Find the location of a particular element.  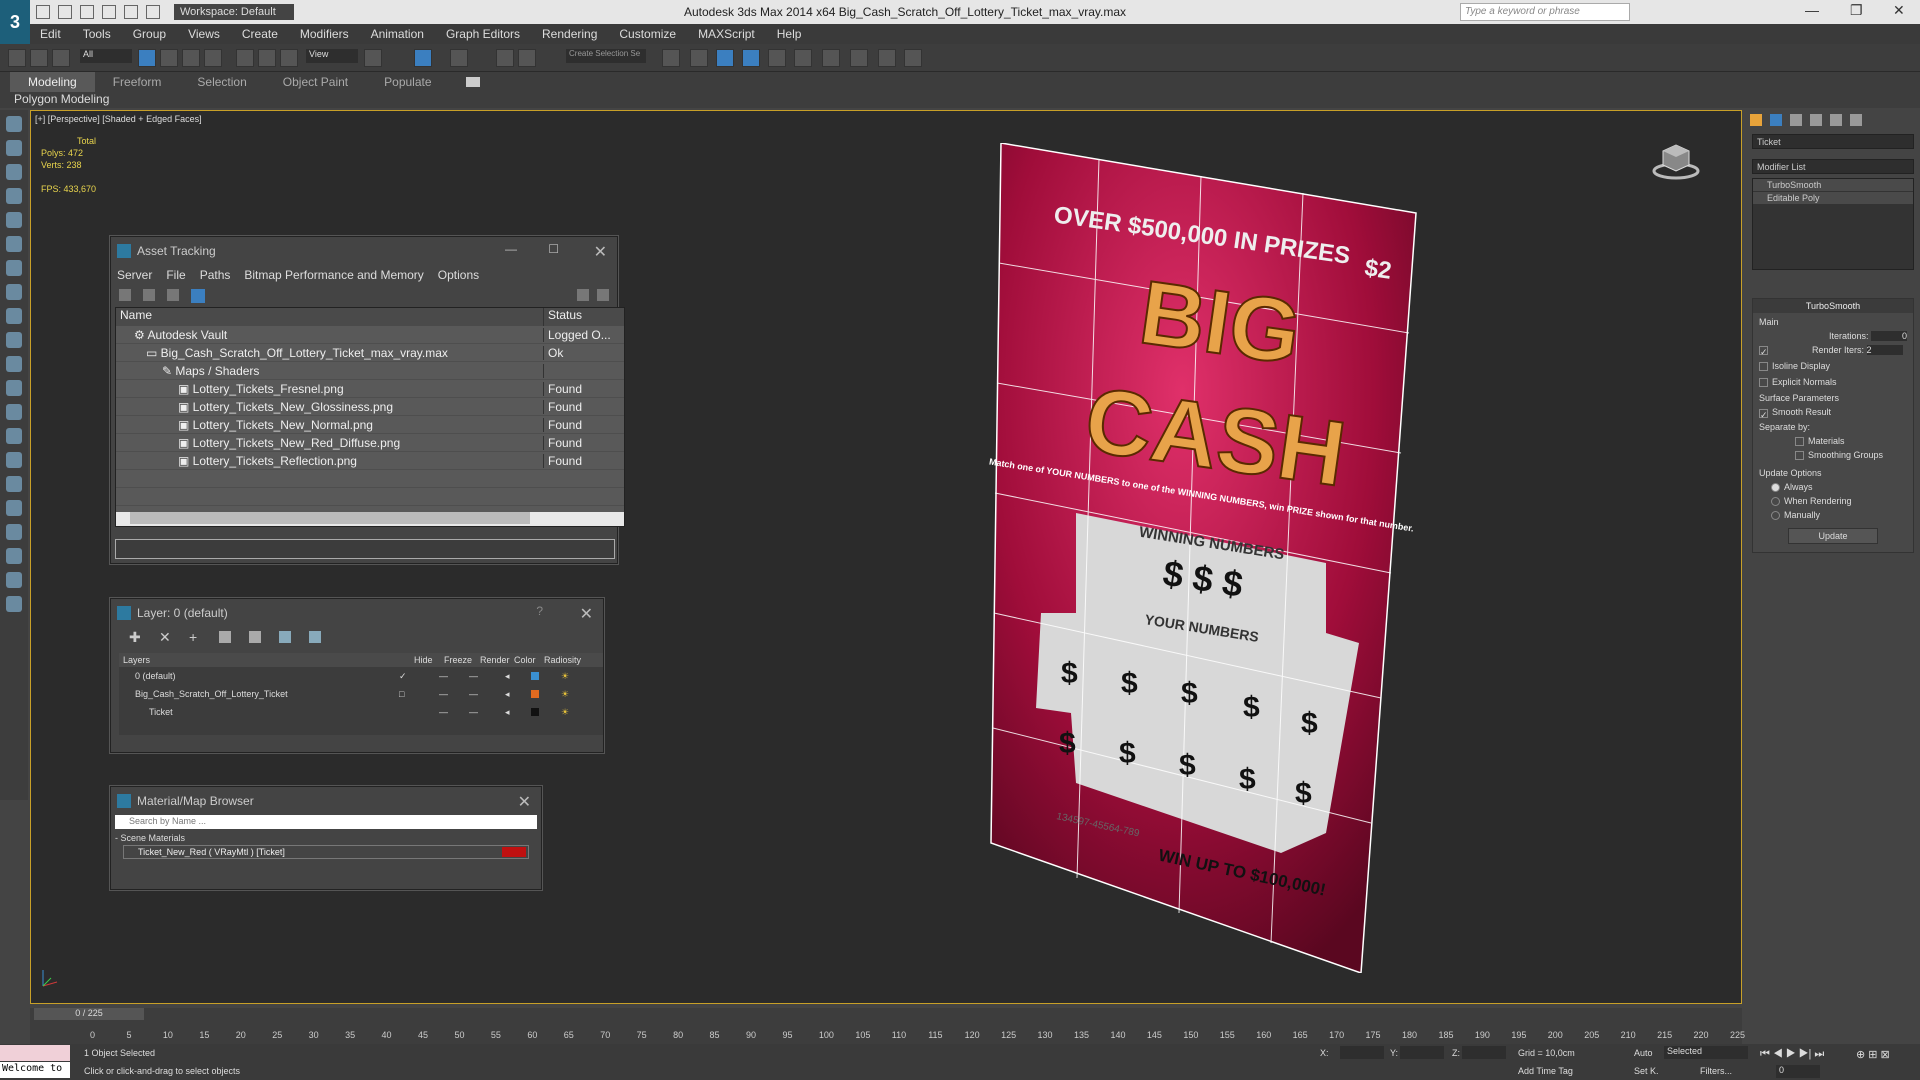

x-coordinate-field is located at coordinates (1362, 1052).